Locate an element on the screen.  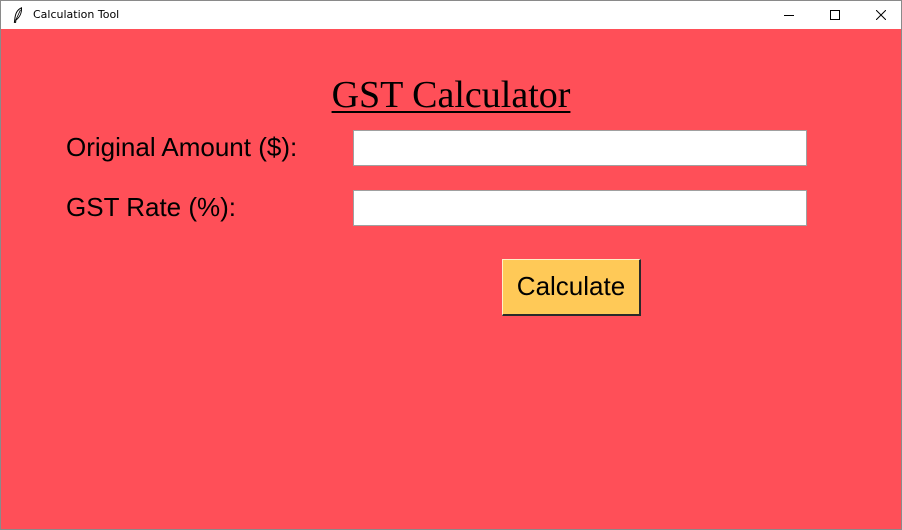
minimize-icon is located at coordinates (789, 15).